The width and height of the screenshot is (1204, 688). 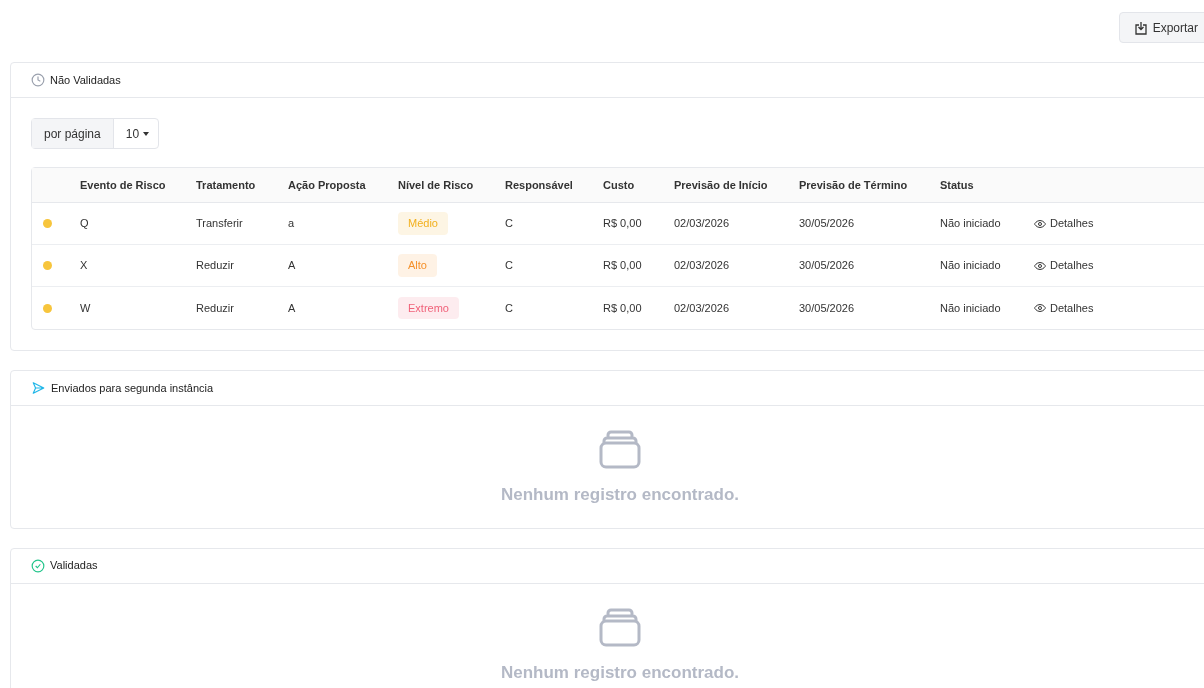 What do you see at coordinates (226, 185) in the screenshot?
I see `column-header: Tratamento` at bounding box center [226, 185].